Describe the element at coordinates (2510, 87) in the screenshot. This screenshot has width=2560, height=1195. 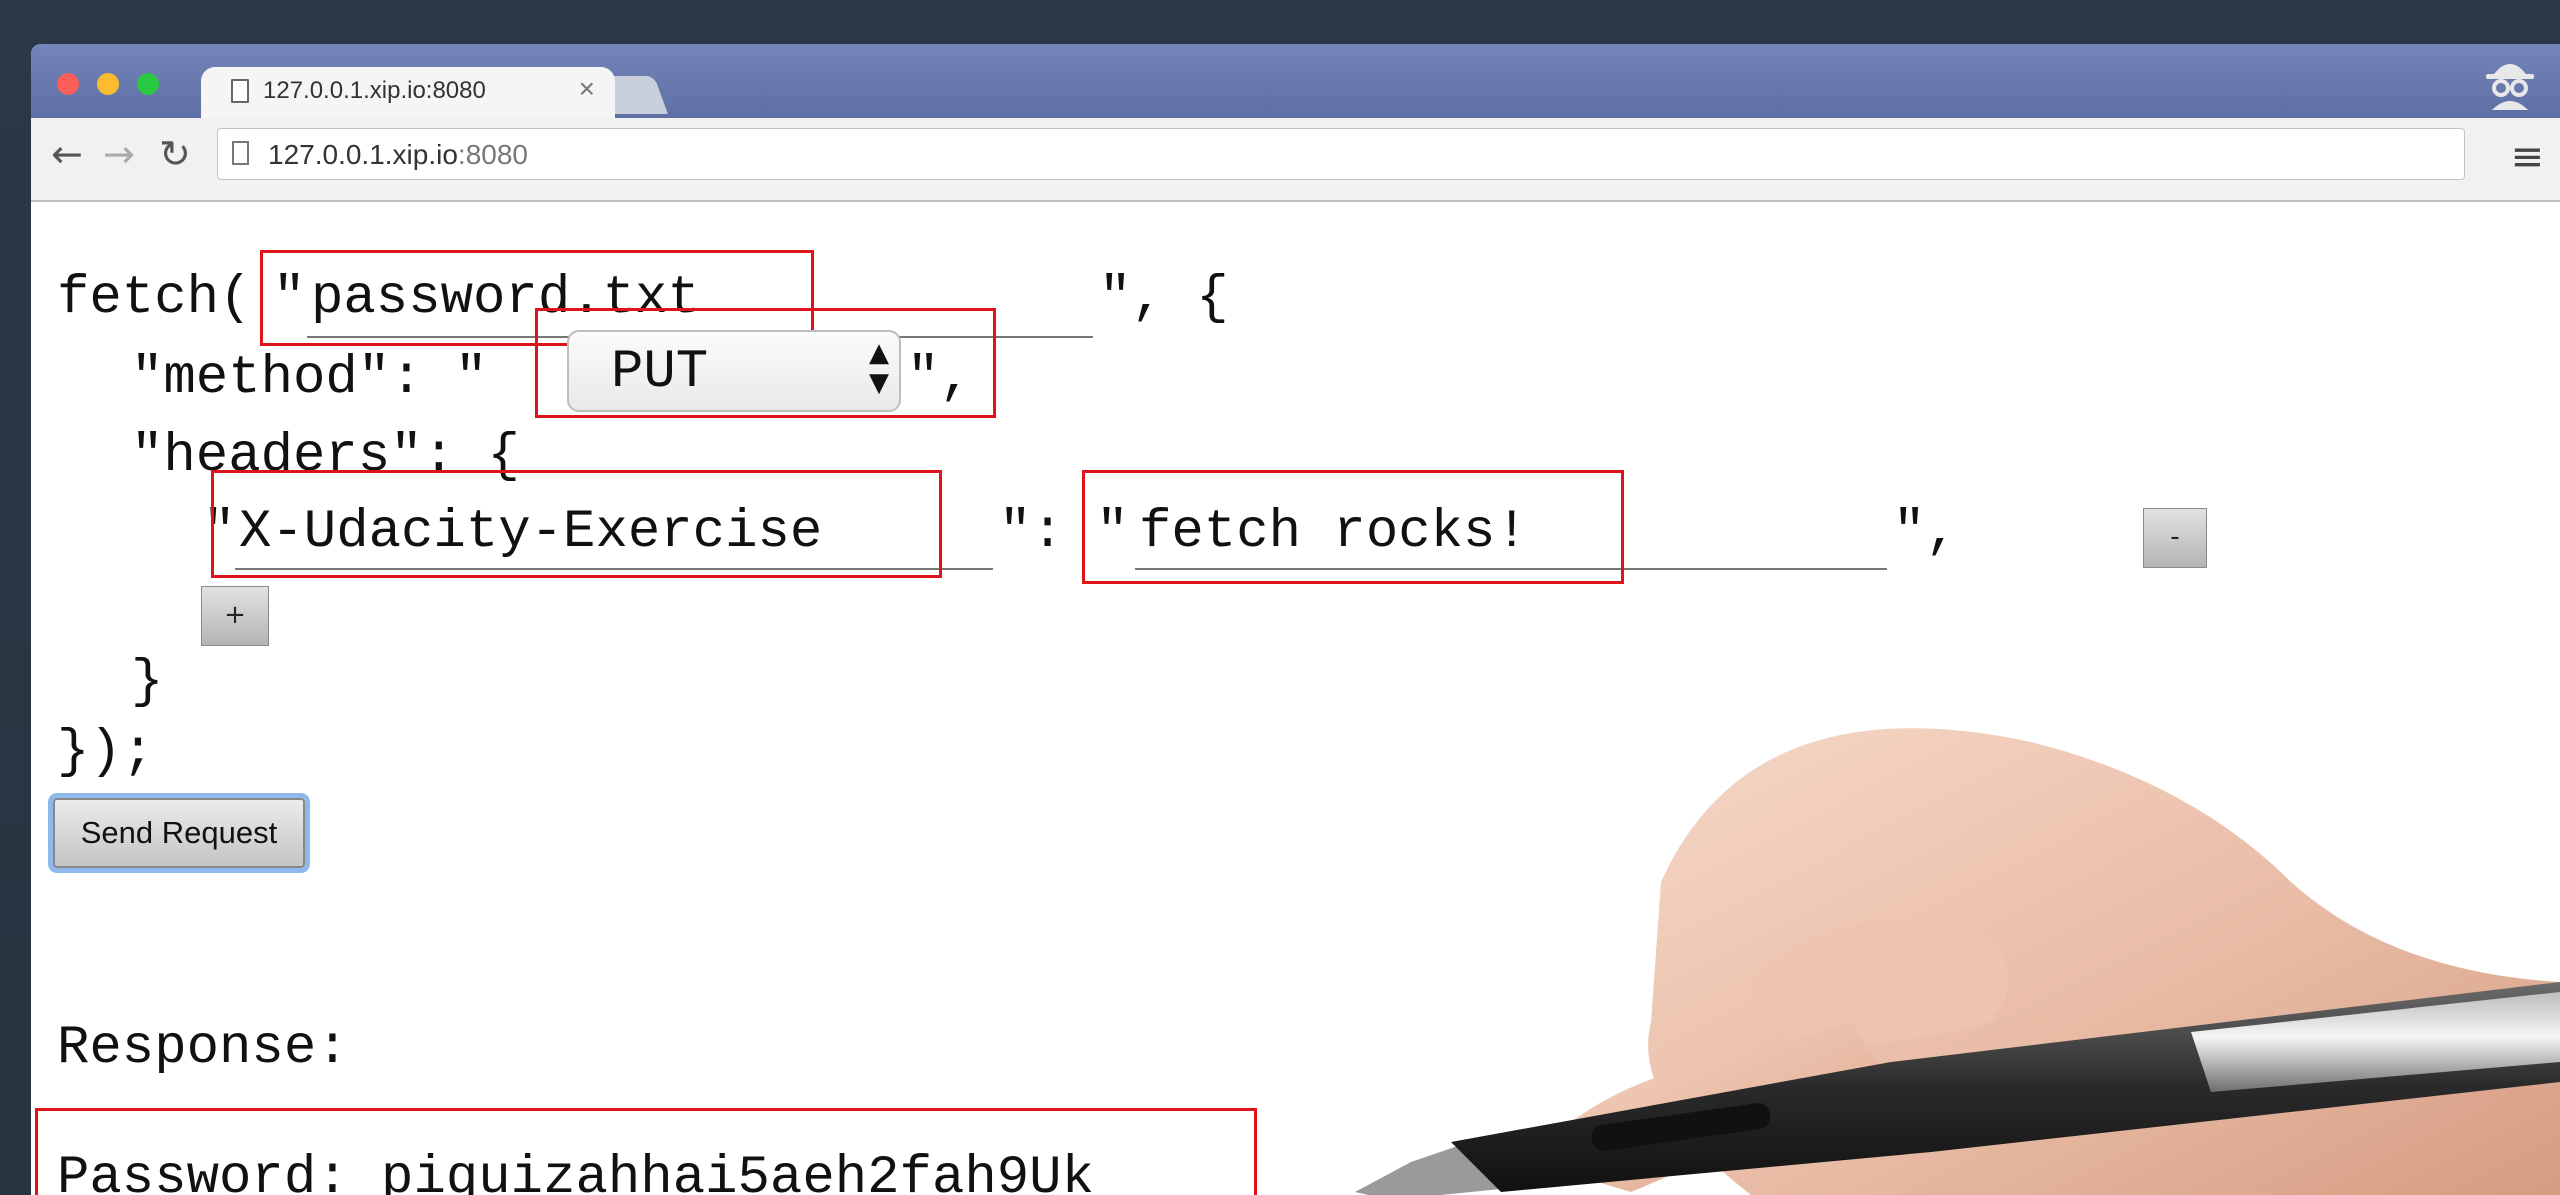
I see `incognito-icon` at that location.